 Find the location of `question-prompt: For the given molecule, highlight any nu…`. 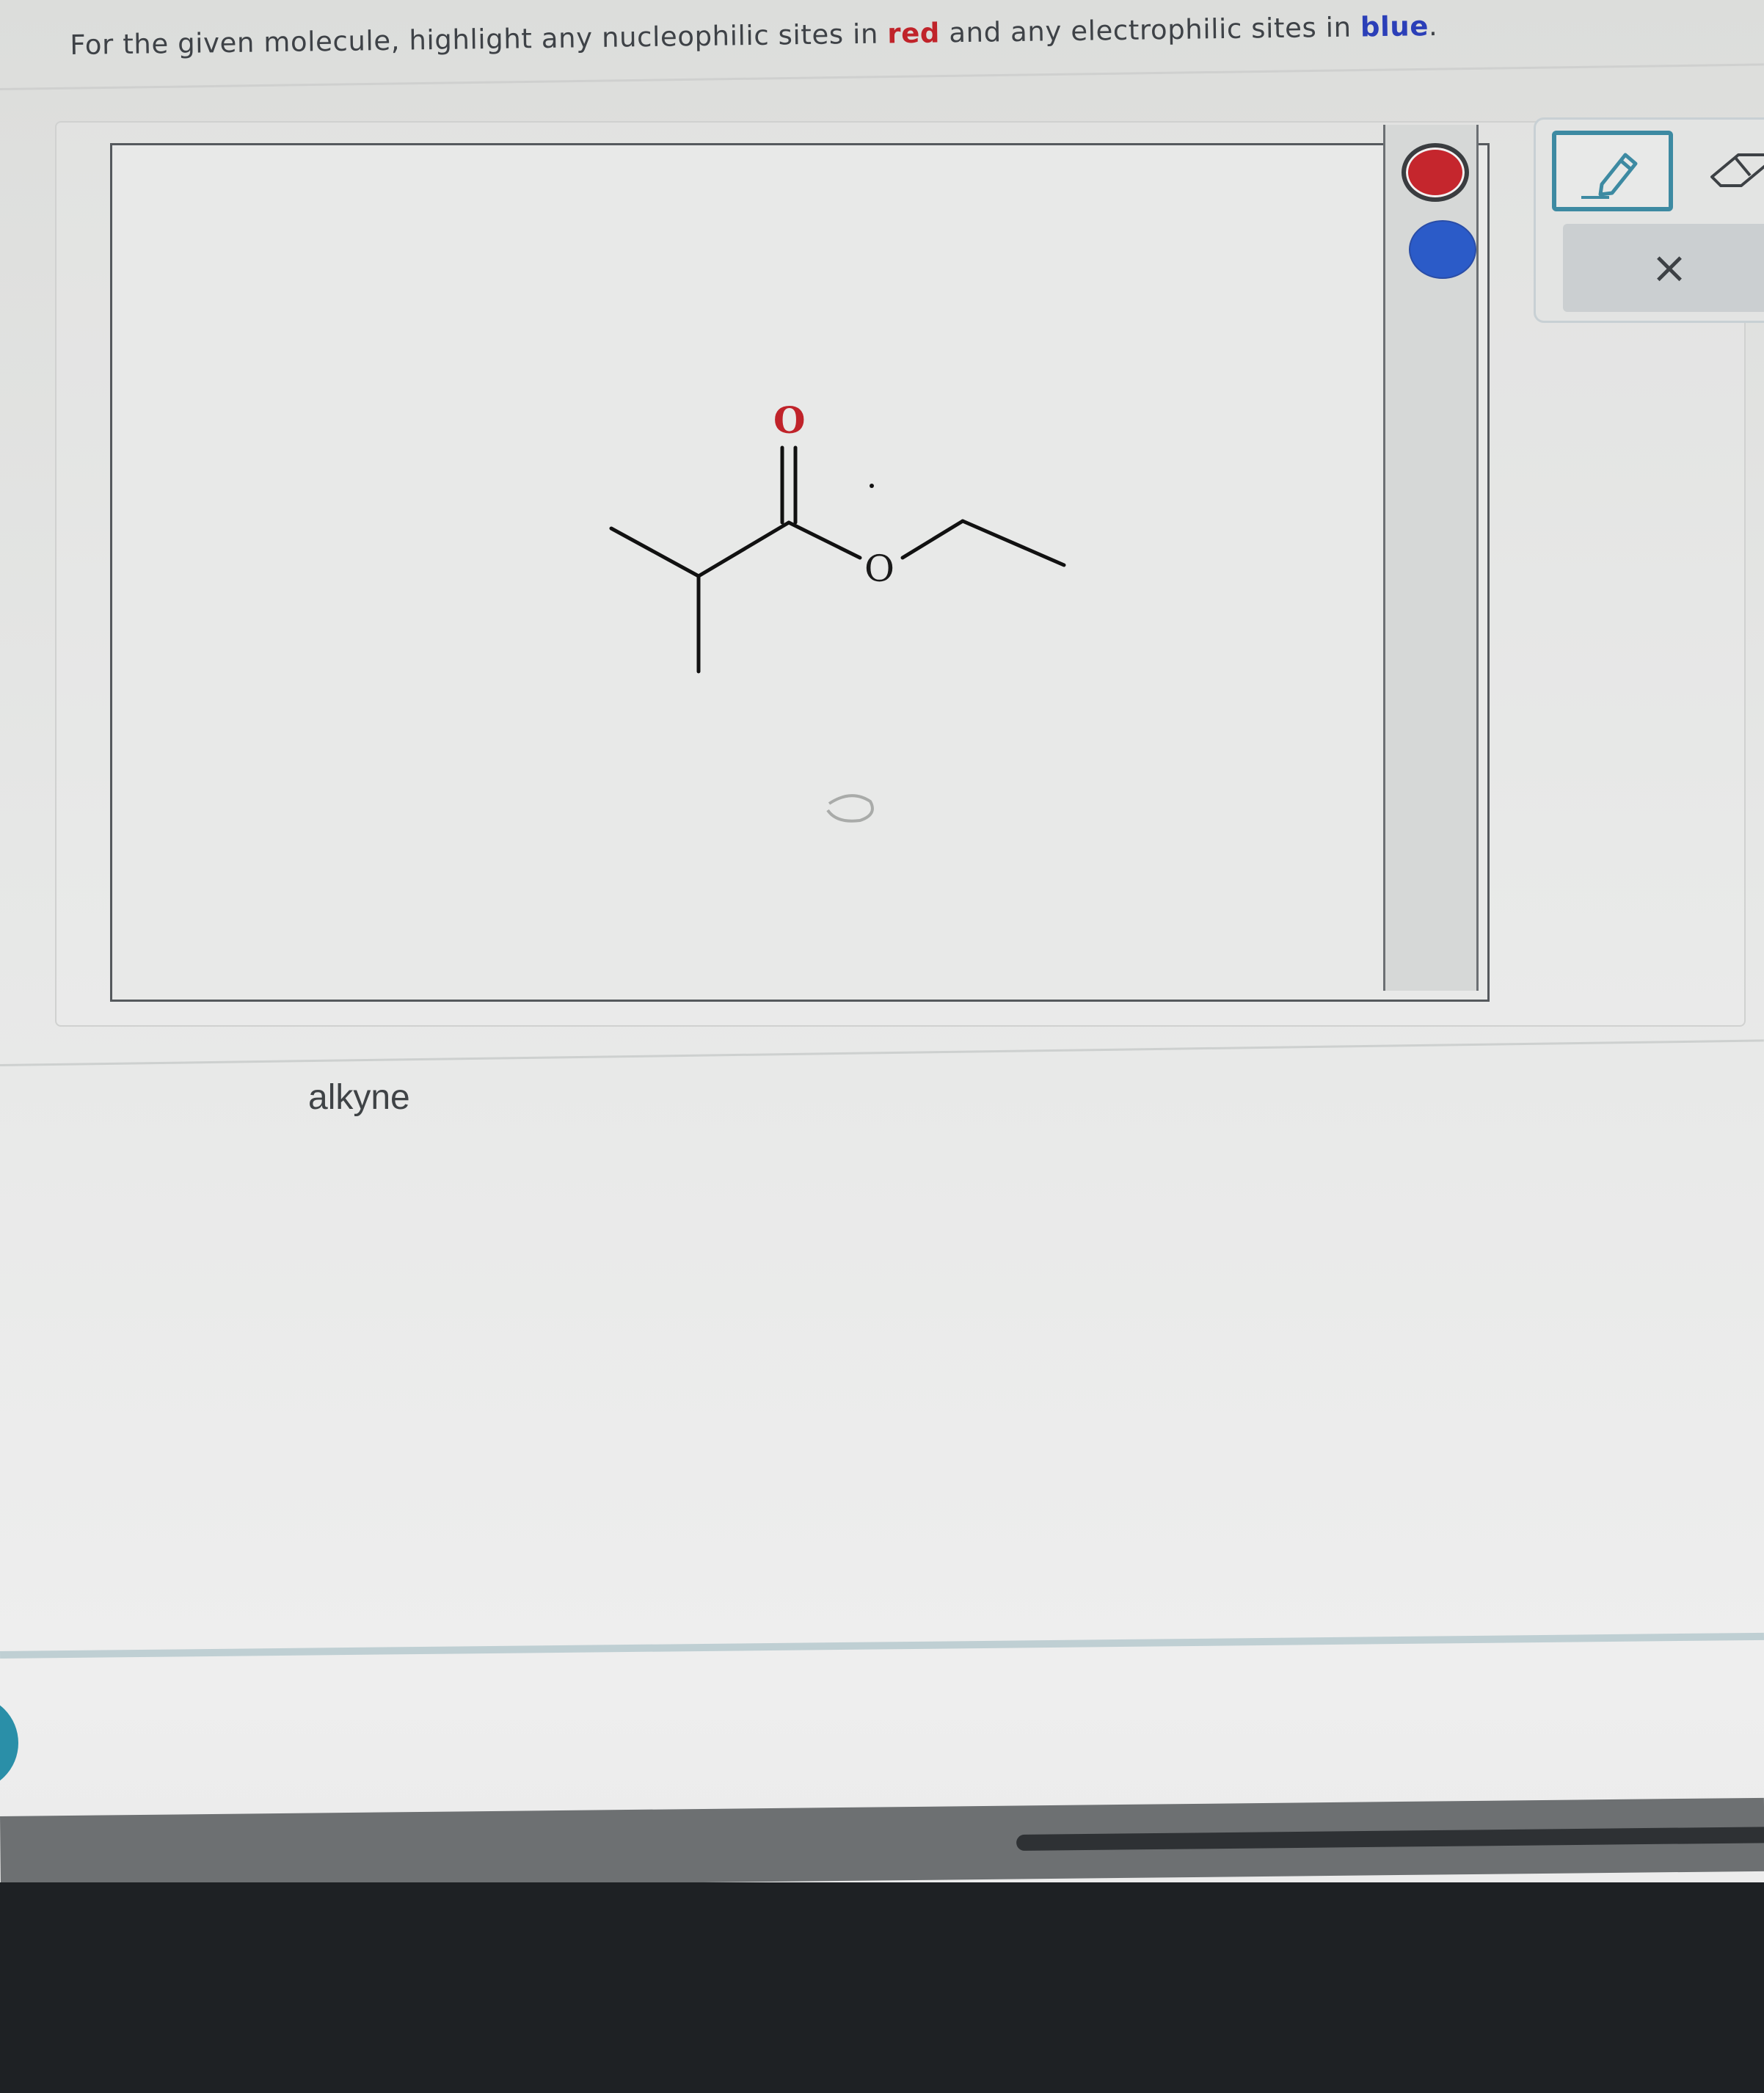

question-prompt: For the given molecule, highlight any nu… is located at coordinates (754, 35).